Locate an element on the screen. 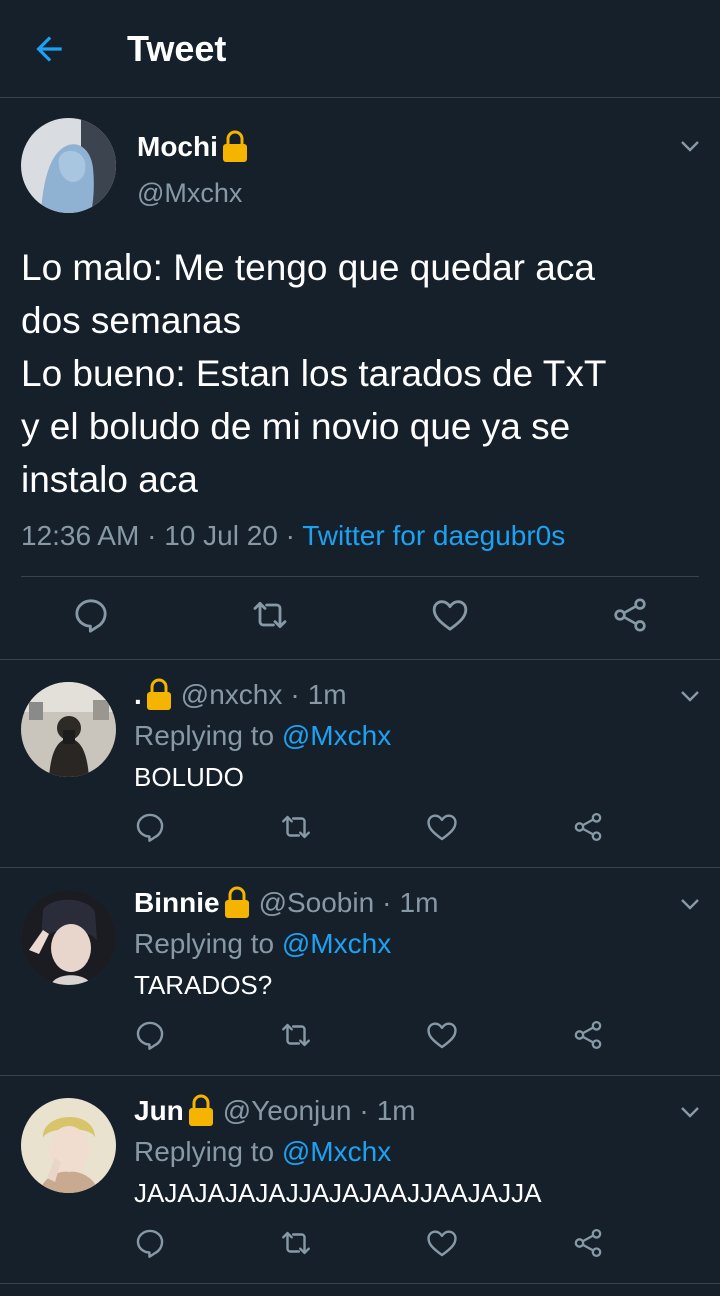 This screenshot has height=1296, width=720. author-name: . is located at coordinates (138, 695).